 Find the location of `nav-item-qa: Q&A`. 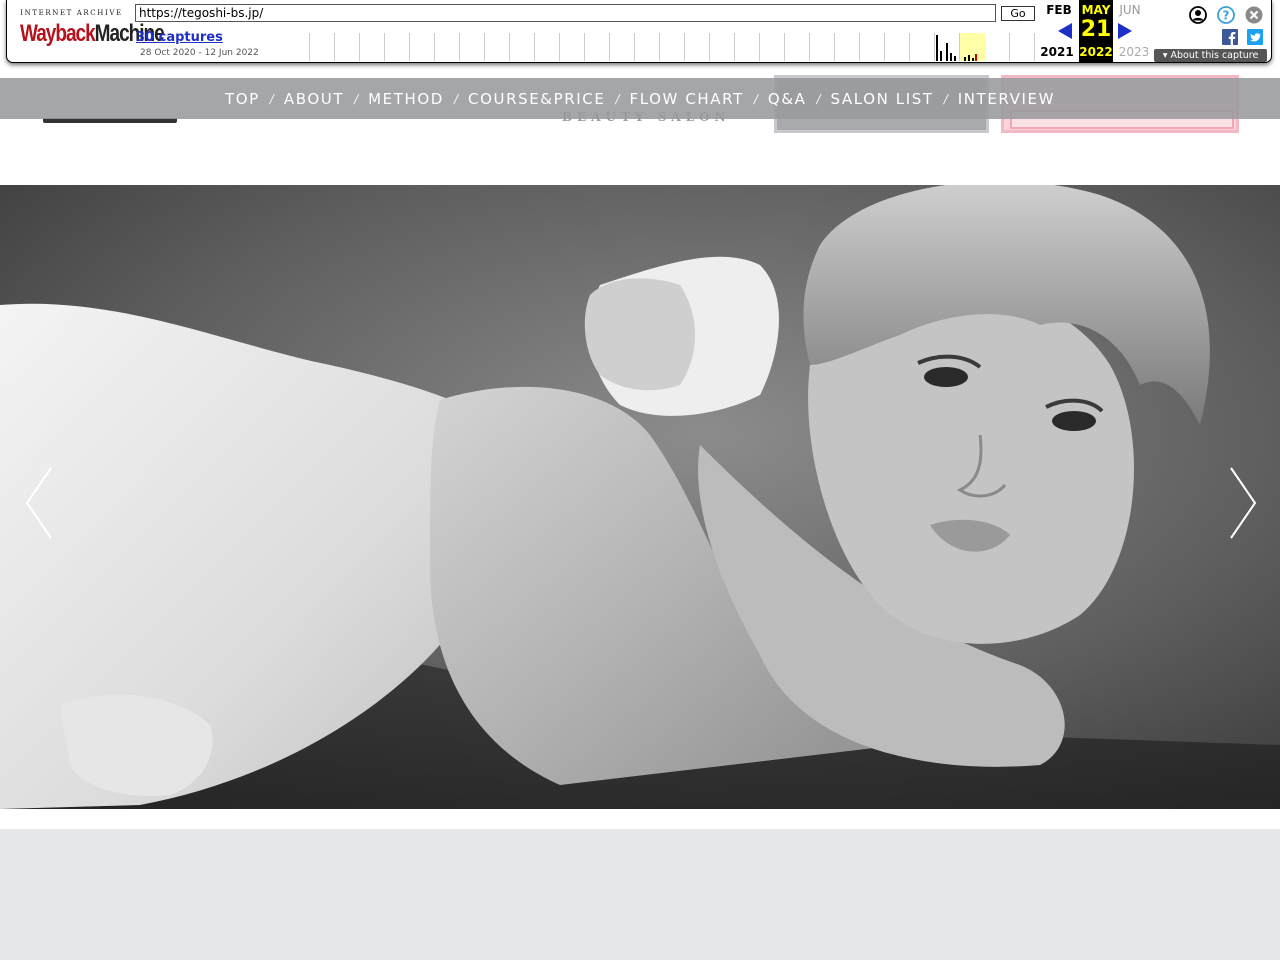

nav-item-qa: Q&A is located at coordinates (787, 99).